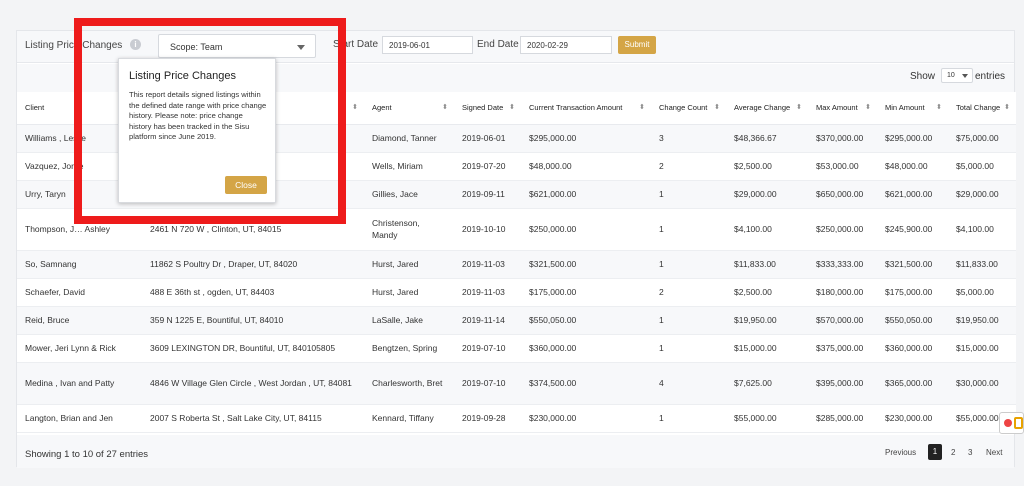  I want to click on cell-total-change: $75,000.00, so click(982, 138).